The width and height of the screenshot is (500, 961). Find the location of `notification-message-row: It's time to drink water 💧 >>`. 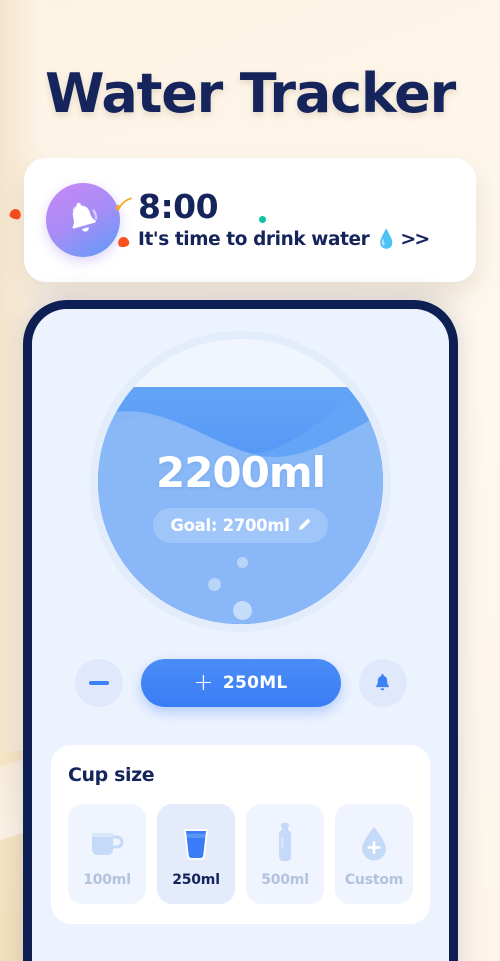

notification-message-row: It's time to drink water 💧 >> is located at coordinates (284, 239).